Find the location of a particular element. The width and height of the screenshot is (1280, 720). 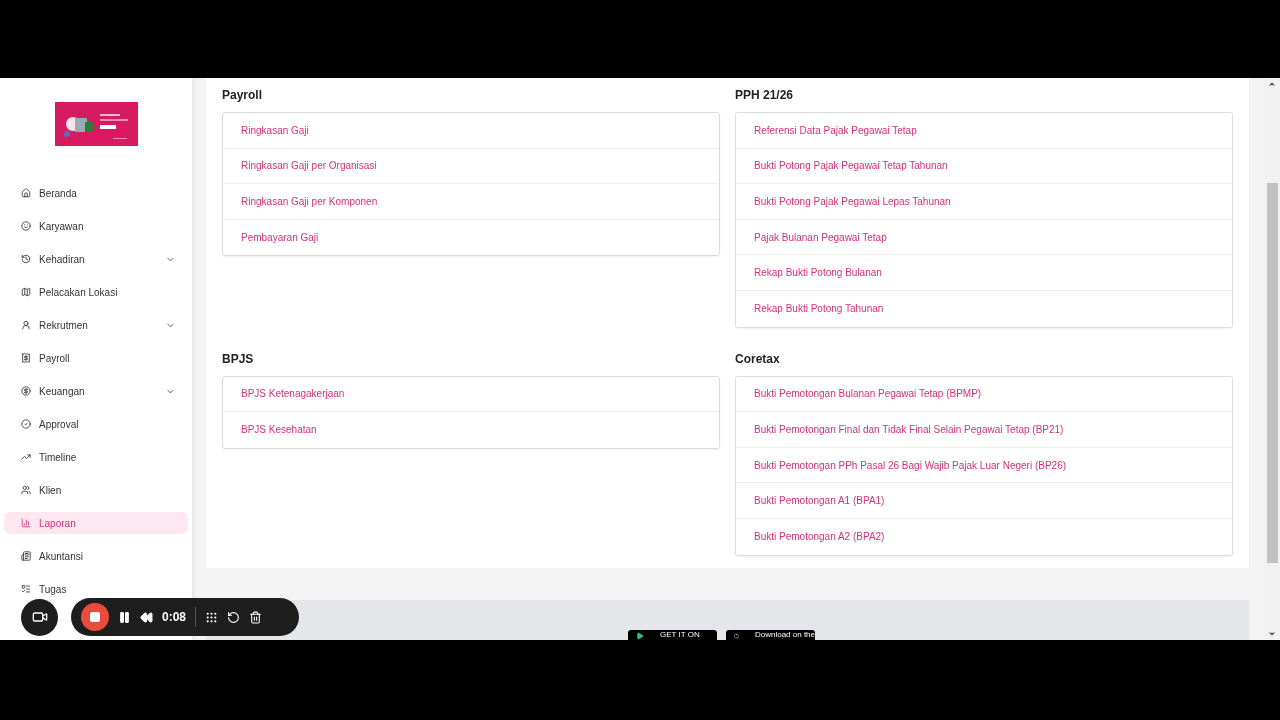

report-link: Rekap Bukti Potong Bulanan is located at coordinates (818, 273).